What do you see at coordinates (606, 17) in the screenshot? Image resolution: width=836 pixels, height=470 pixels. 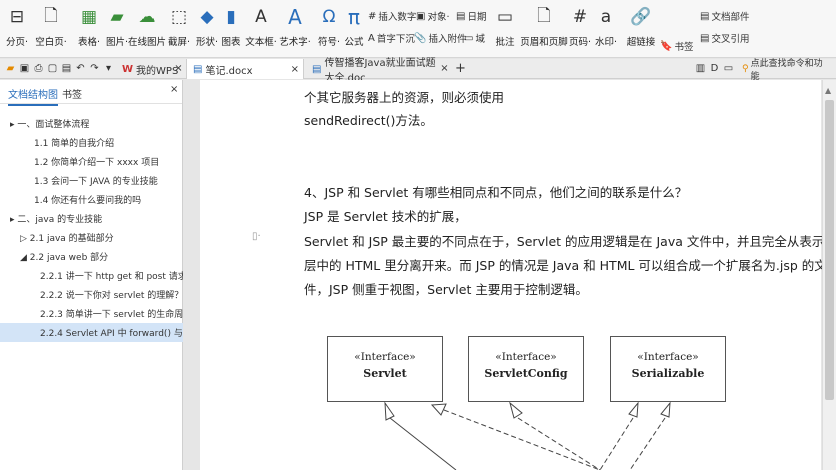 I see `watermark-icon: a` at bounding box center [606, 17].